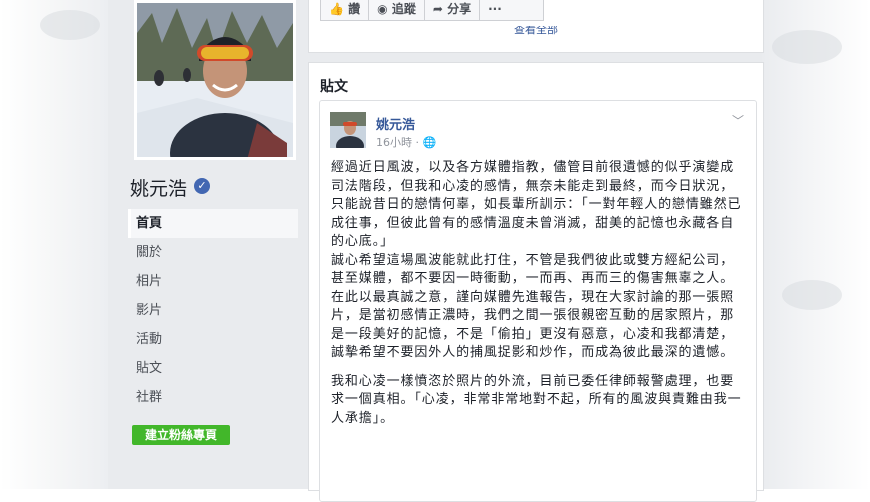  I want to click on nav-item-community: 社群, so click(213, 397).